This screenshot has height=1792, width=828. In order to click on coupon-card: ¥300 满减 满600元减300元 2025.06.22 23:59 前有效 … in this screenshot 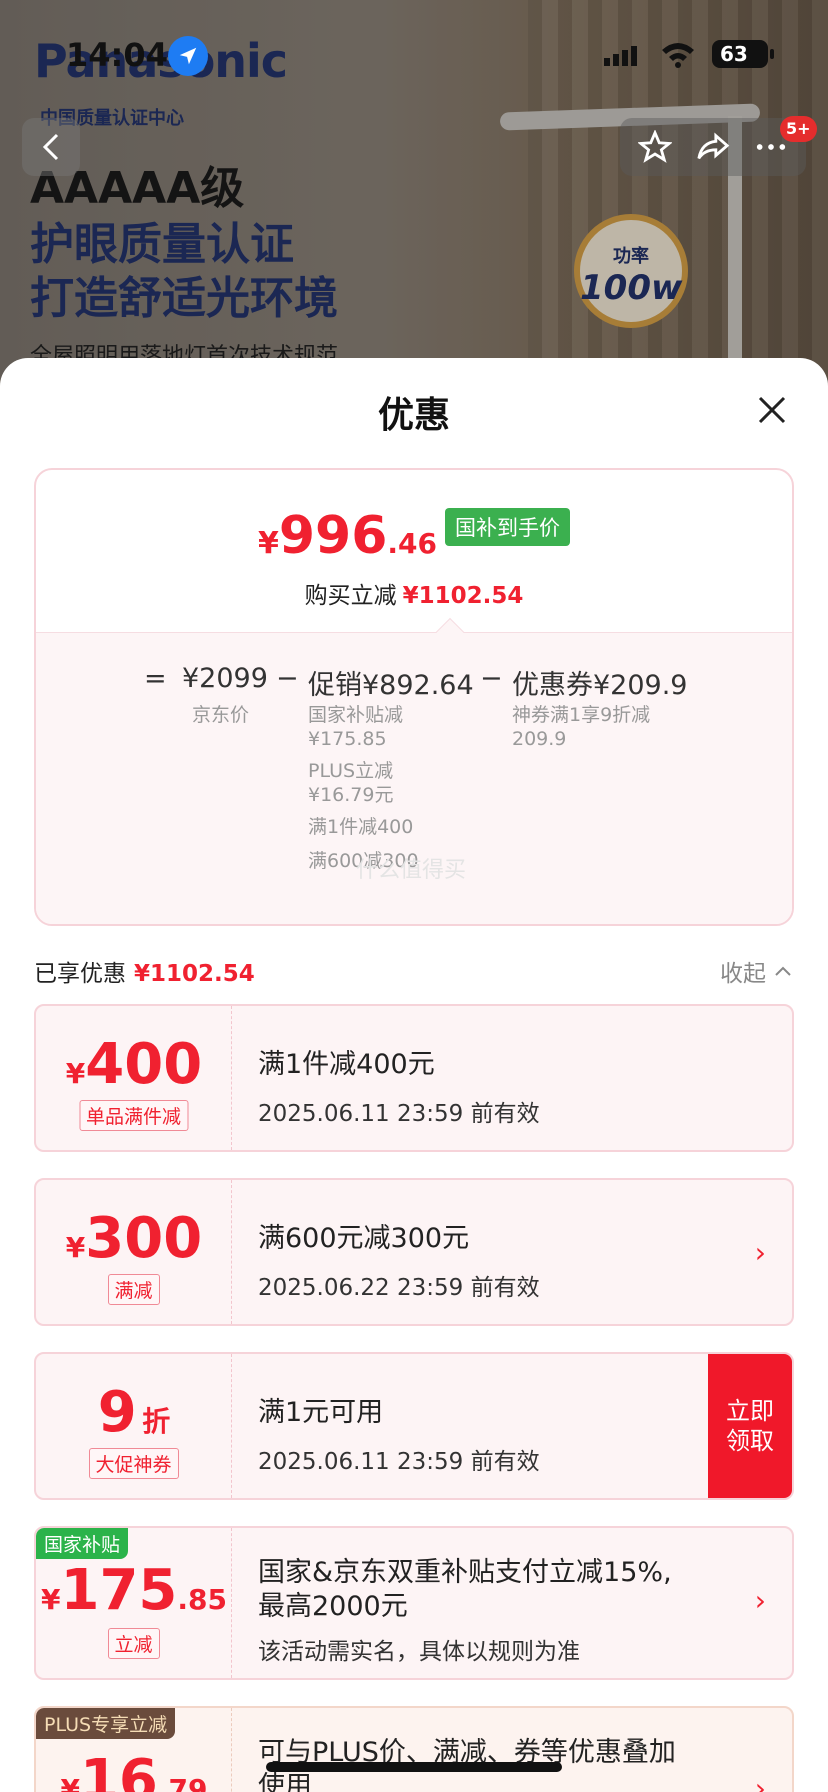, I will do `click(414, 1252)`.